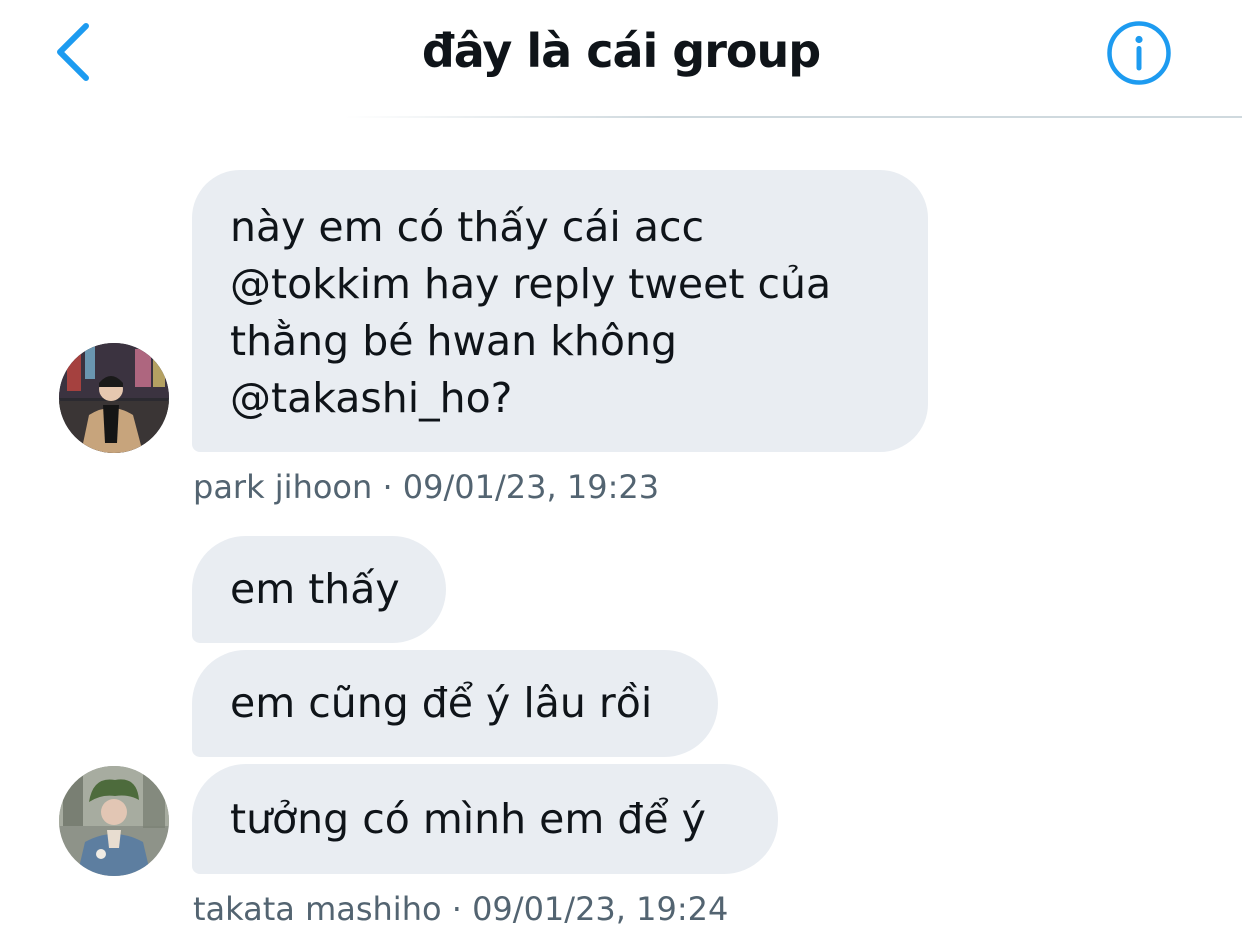 The width and height of the screenshot is (1242, 952). I want to click on message-meta: park jihoon · 09/01/23, 19:23, so click(426, 487).